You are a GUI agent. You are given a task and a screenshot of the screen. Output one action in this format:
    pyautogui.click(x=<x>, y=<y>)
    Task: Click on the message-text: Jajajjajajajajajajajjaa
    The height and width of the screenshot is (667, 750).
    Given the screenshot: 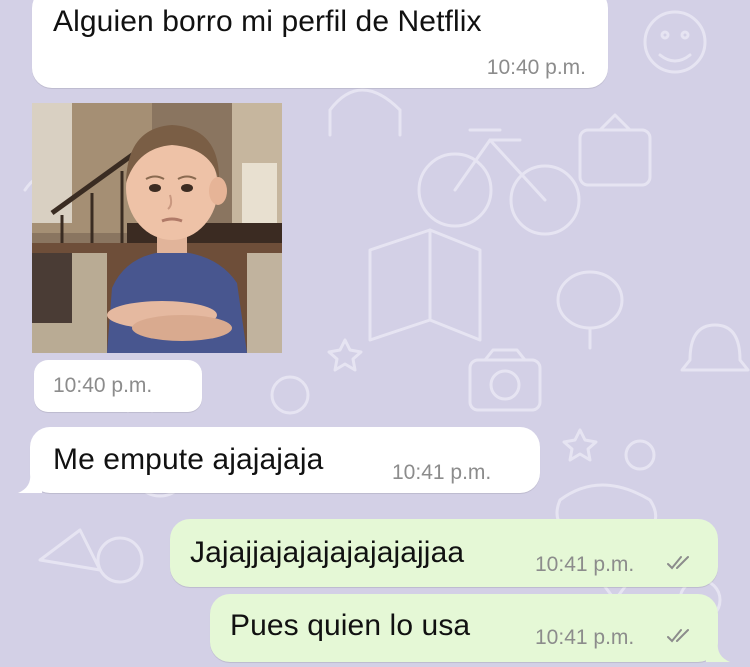 What is the action you would take?
    pyautogui.click(x=327, y=552)
    